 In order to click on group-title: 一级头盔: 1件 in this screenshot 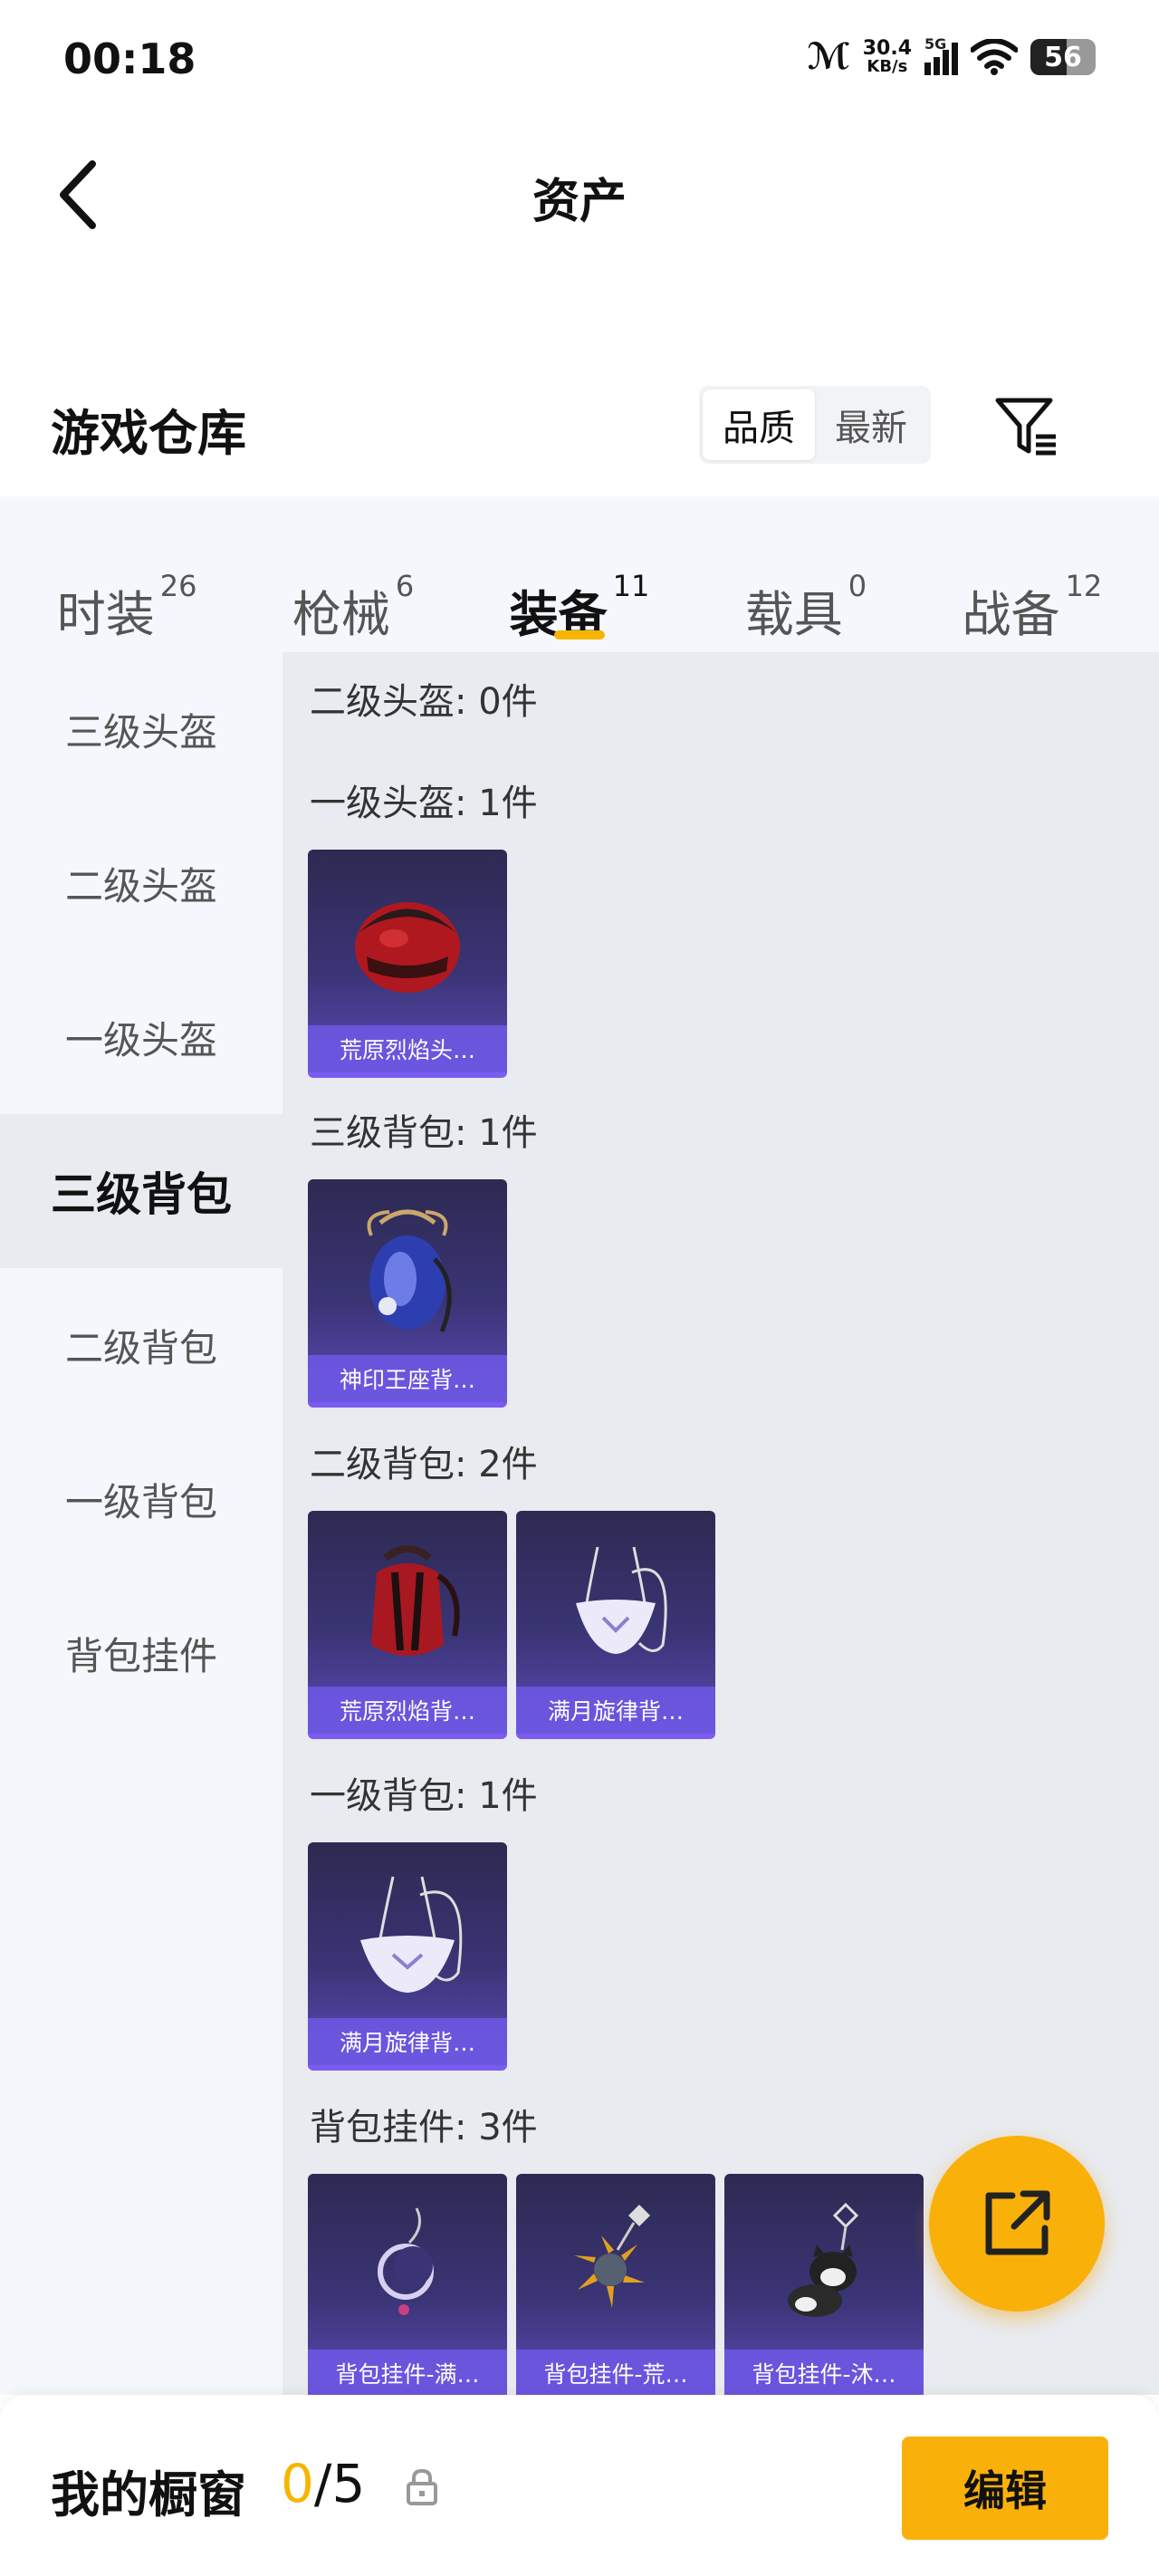, I will do `click(424, 803)`.